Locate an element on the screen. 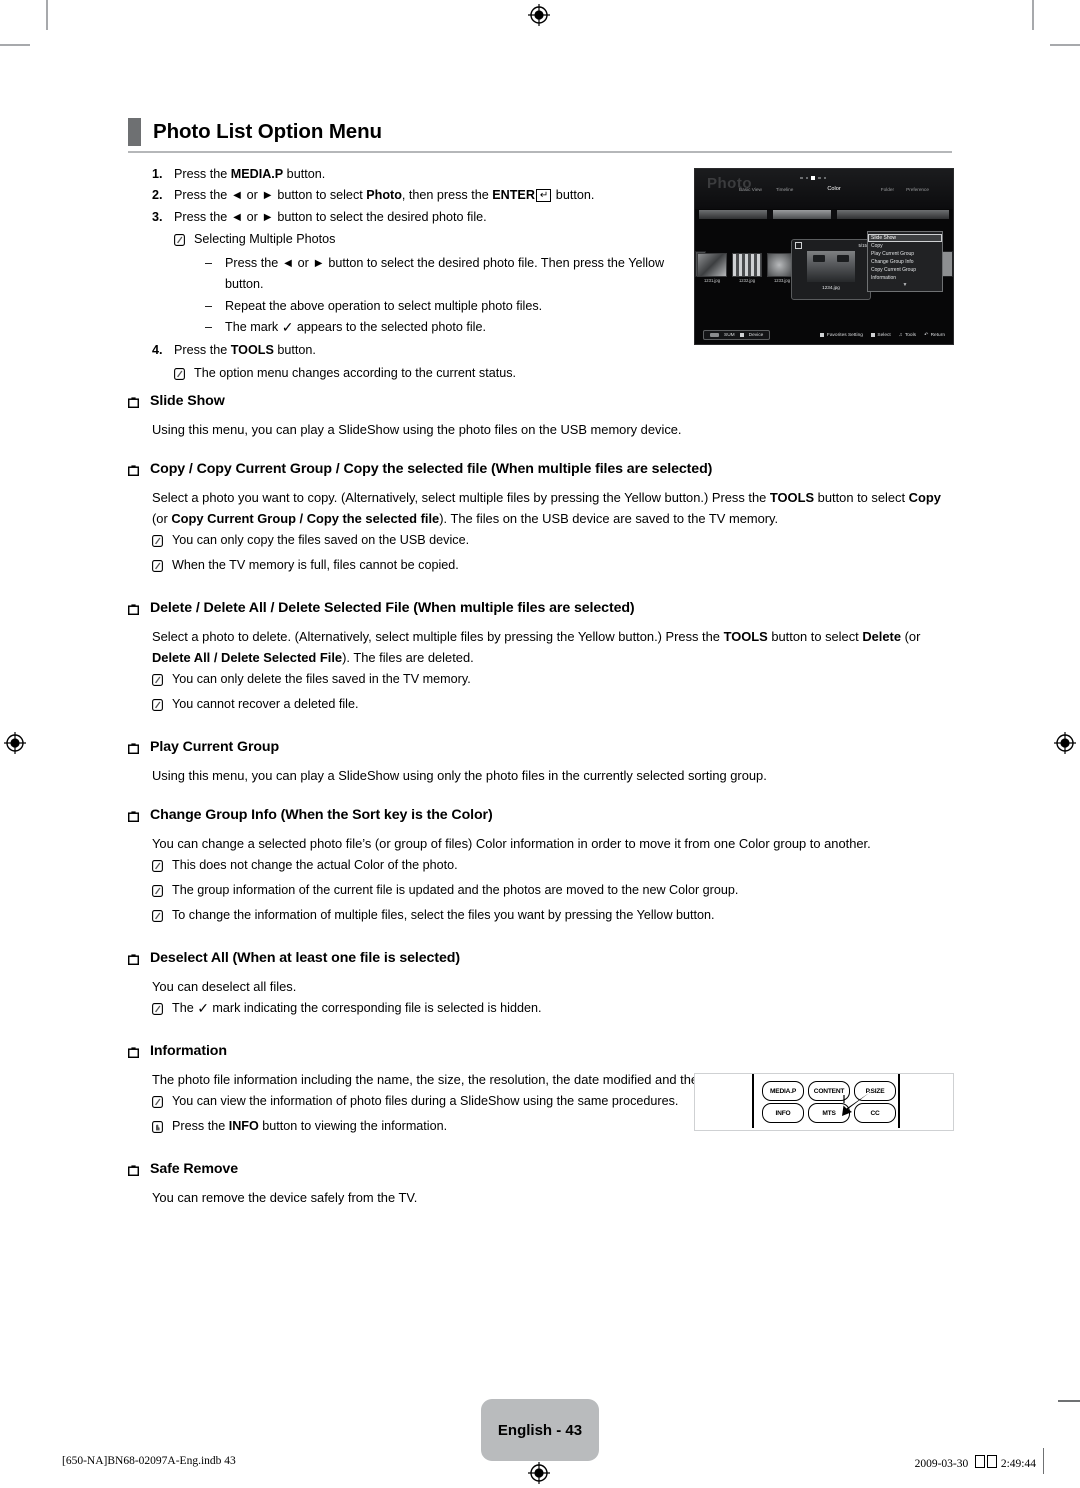  step-4-number: 4. is located at coordinates (157, 350).